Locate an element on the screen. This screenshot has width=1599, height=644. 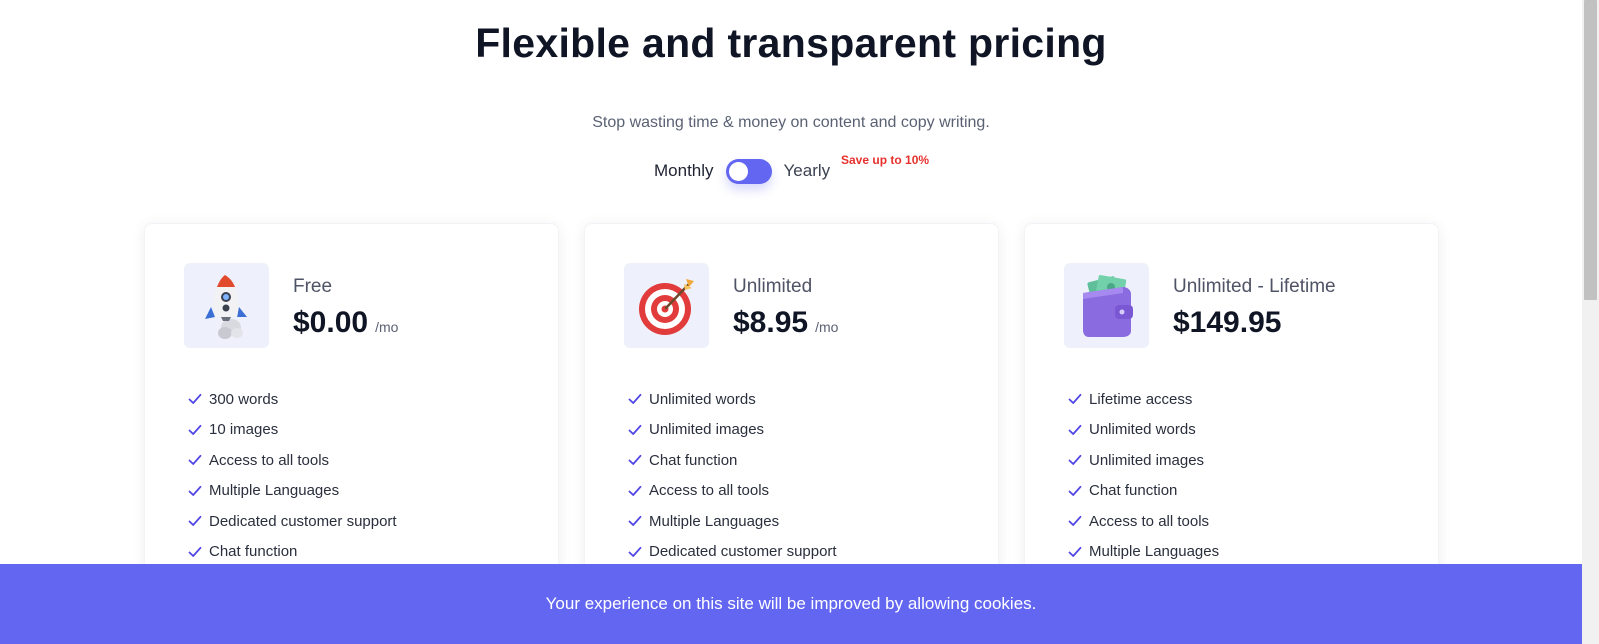
plan-price-row: $8.95 /mo is located at coordinates (785, 323).